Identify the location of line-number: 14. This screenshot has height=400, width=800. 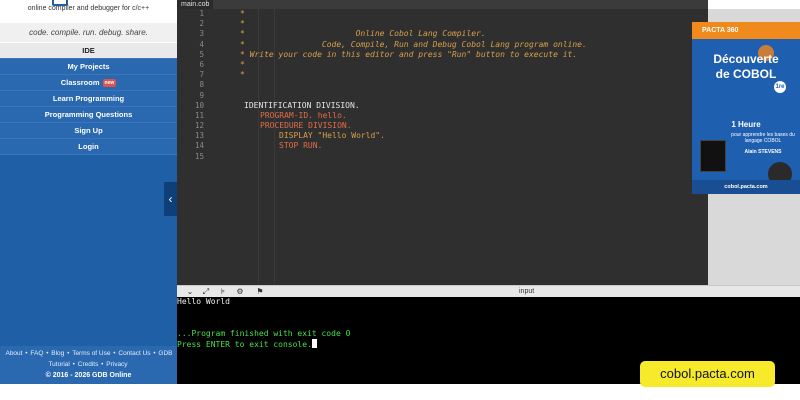
(199, 146).